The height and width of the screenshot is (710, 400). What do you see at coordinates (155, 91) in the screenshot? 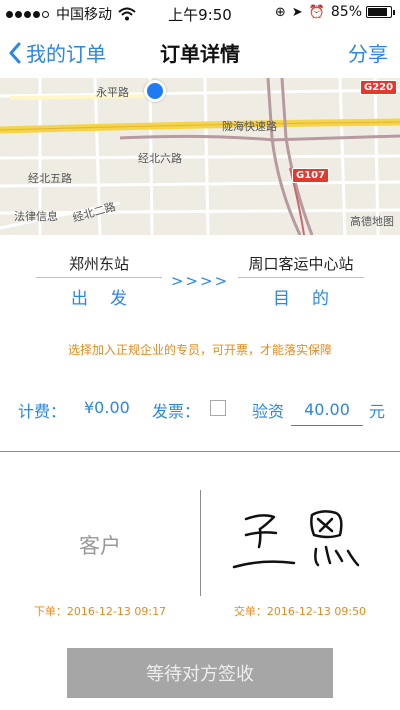
I see `current-location-marker` at bounding box center [155, 91].